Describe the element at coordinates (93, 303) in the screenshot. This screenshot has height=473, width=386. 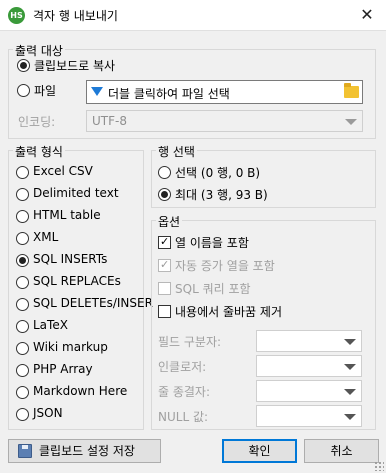
I see `format-option-label: SQL DELETEs/INSER` at that location.